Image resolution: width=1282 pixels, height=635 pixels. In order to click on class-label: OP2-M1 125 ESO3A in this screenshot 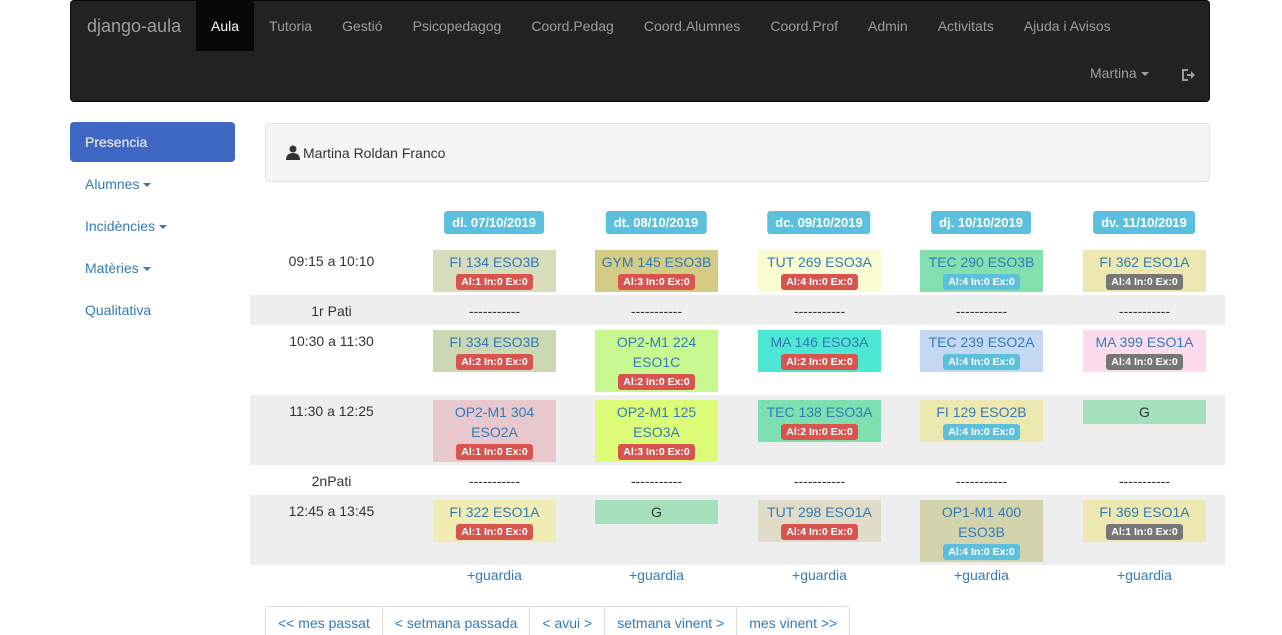, I will do `click(656, 422)`.